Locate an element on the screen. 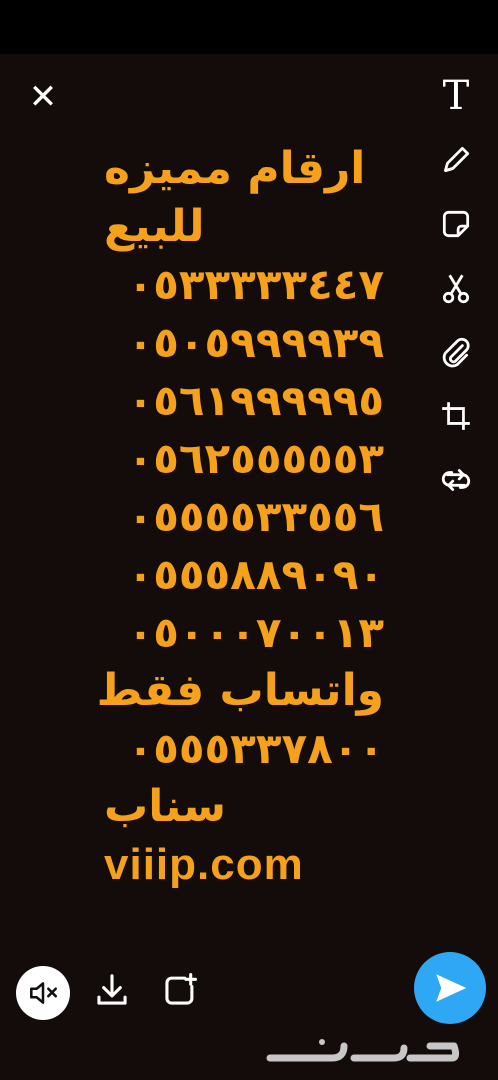 The width and height of the screenshot is (498, 1080). website-text: viiip.com is located at coordinates (204, 864).